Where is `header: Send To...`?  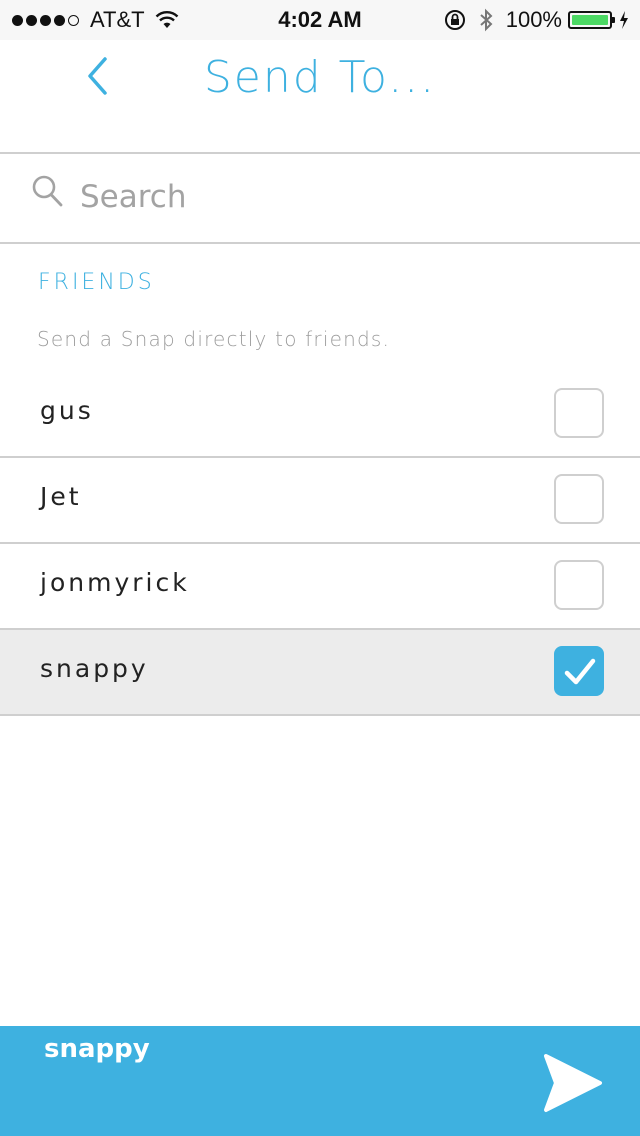
header: Send To... is located at coordinates (320, 96).